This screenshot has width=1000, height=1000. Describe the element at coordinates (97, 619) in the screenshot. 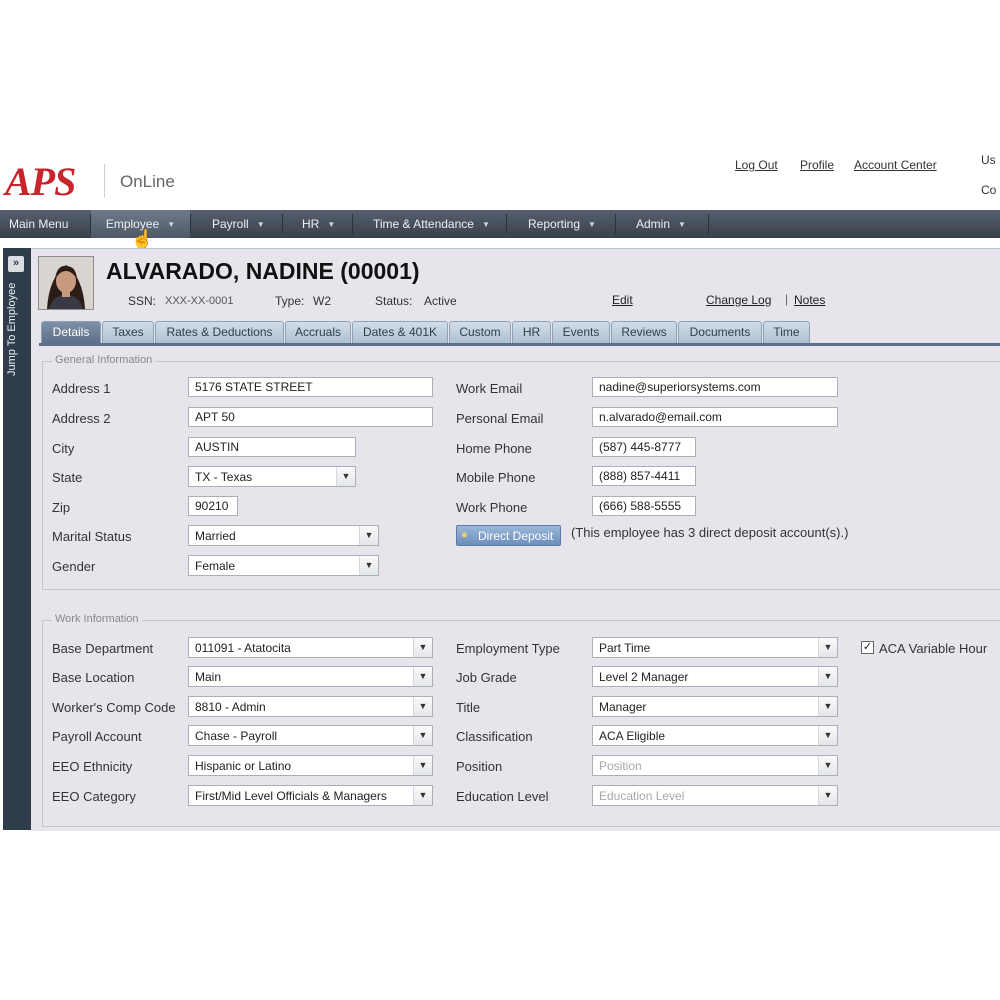

I see `work-information-legend: Work Information` at that location.